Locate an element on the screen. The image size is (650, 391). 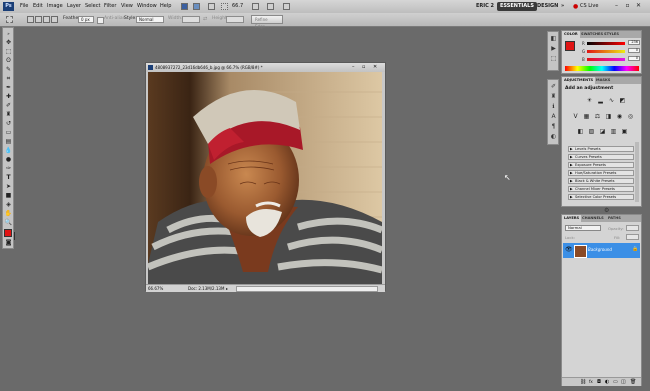
cslive-label: CS Live is located at coordinates (589, 6).